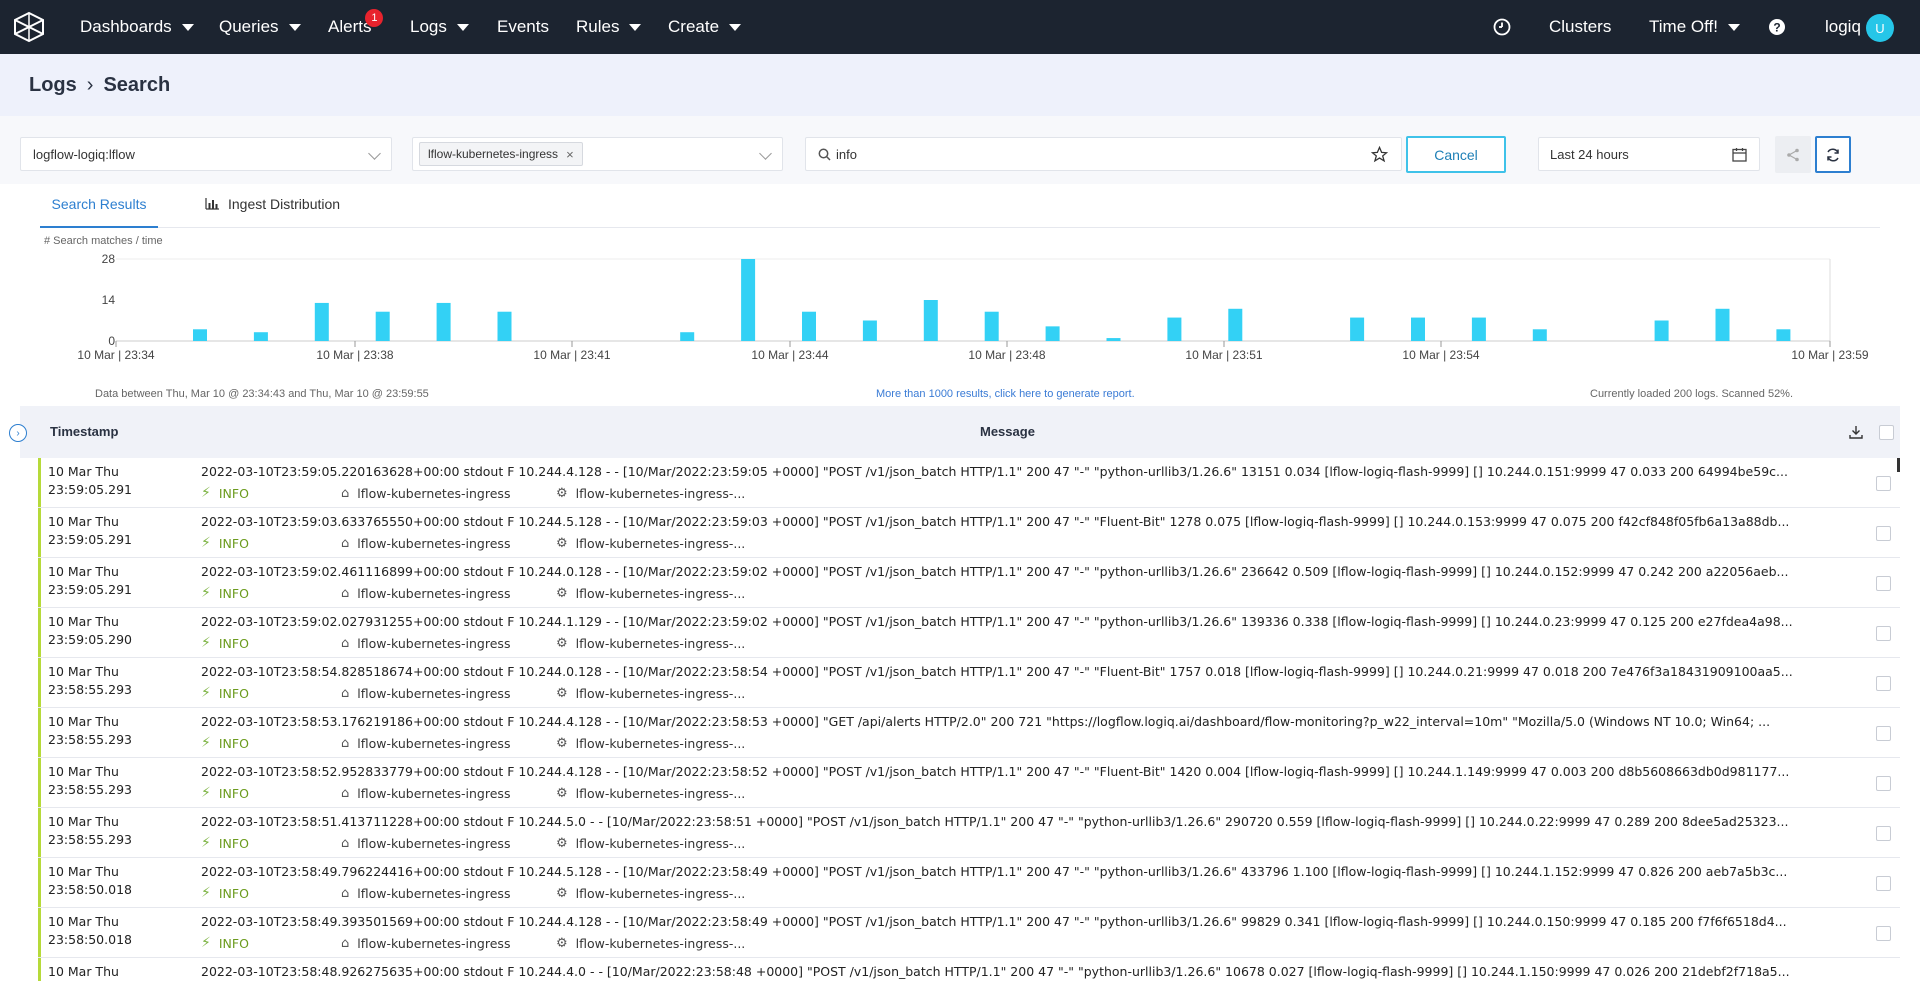 This screenshot has width=1920, height=981. I want to click on source-select: logflow-logiq:lflow, so click(206, 154).